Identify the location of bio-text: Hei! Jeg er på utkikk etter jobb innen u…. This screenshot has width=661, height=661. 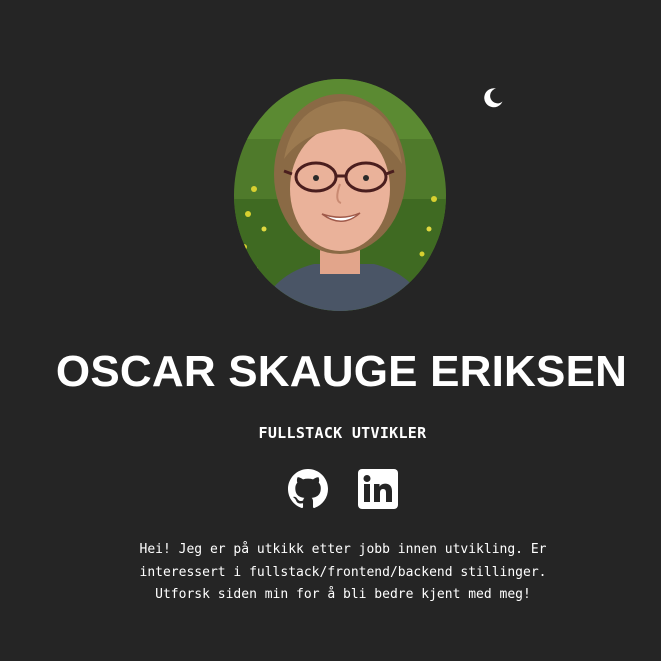
(343, 572).